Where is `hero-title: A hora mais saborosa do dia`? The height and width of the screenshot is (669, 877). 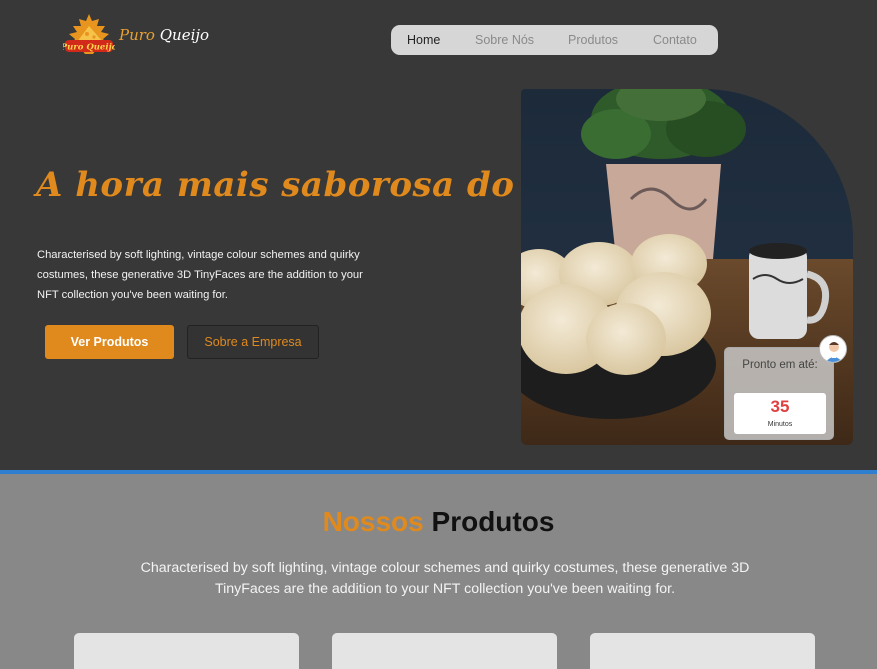
hero-title: A hora mais saborosa do dia is located at coordinates (312, 185).